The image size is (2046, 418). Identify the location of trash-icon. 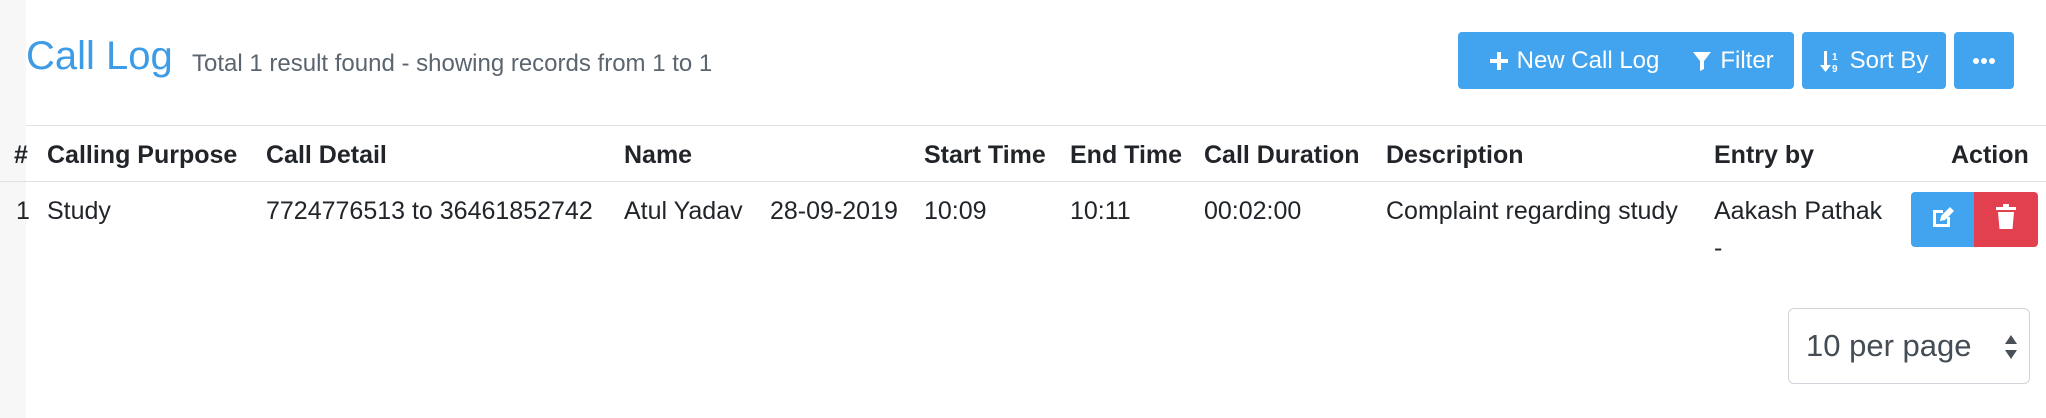
(2006, 219).